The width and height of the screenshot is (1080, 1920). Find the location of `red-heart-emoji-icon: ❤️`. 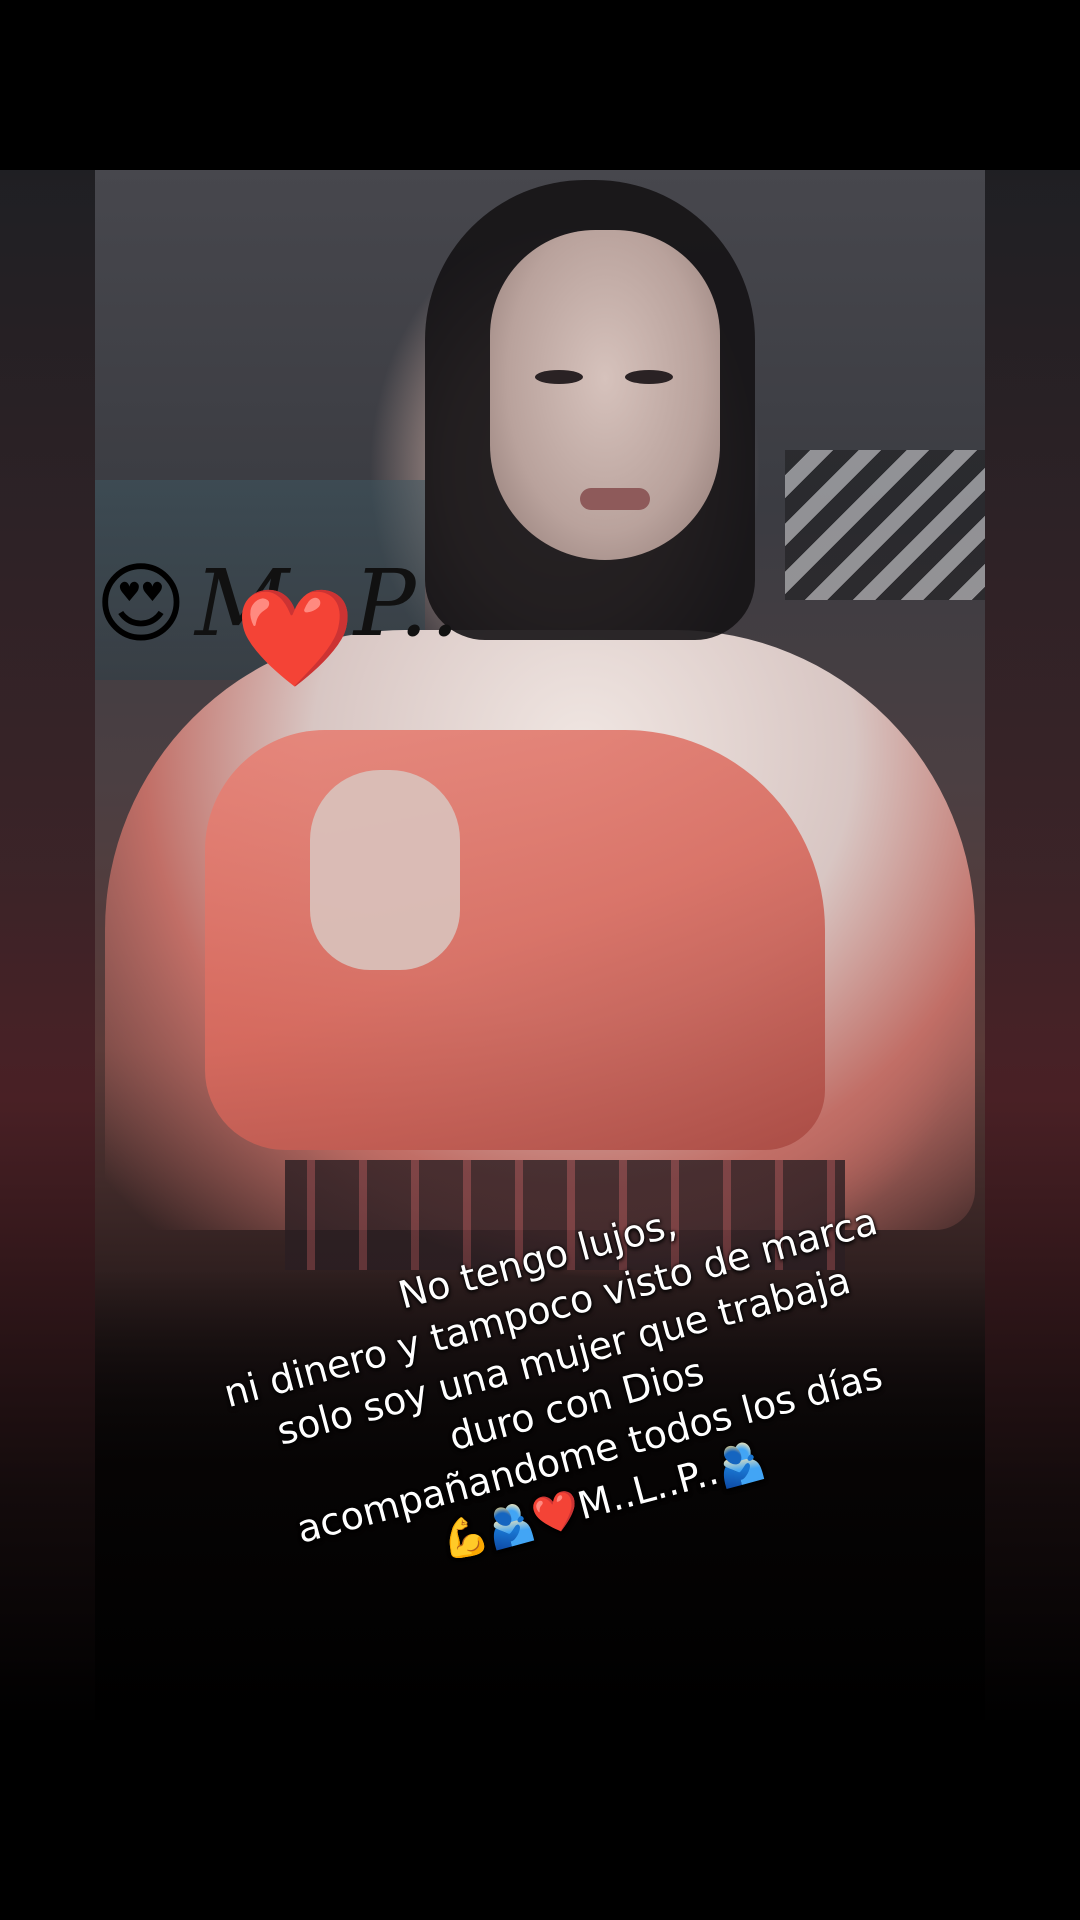

red-heart-emoji-icon: ❤️ is located at coordinates (295, 638).